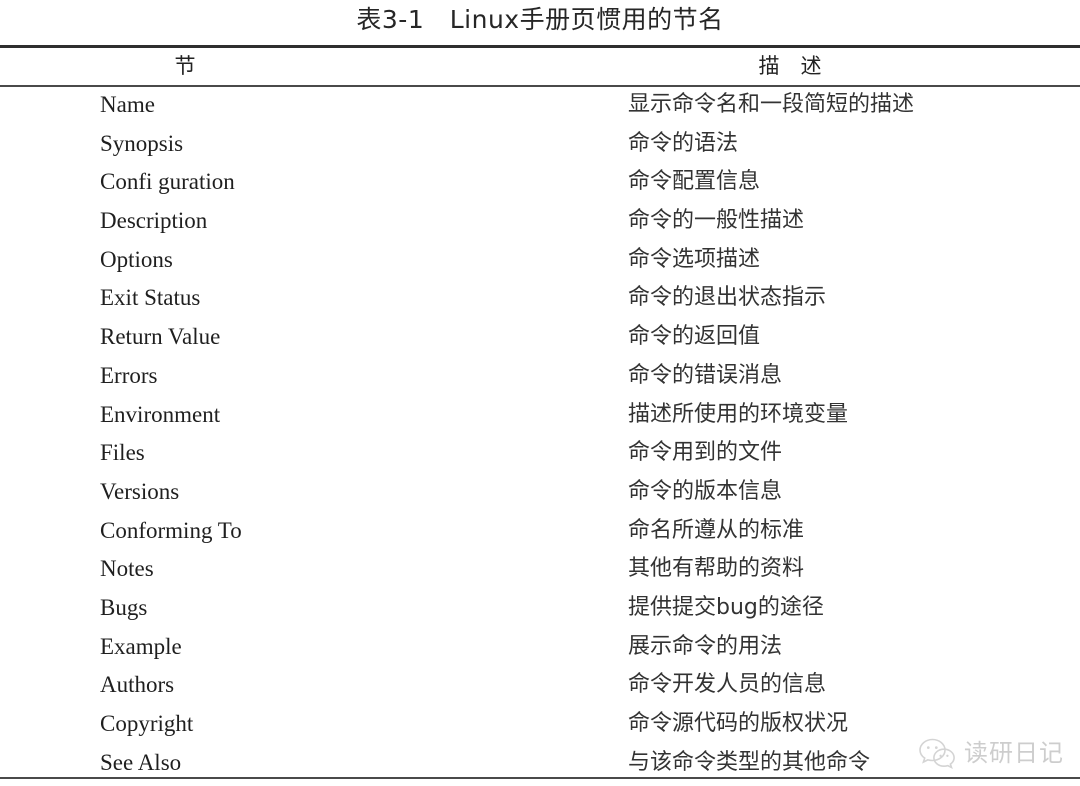 Image resolution: width=1080 pixels, height=786 pixels. Describe the element at coordinates (147, 723) in the screenshot. I see `cell-section: Copyright` at that location.